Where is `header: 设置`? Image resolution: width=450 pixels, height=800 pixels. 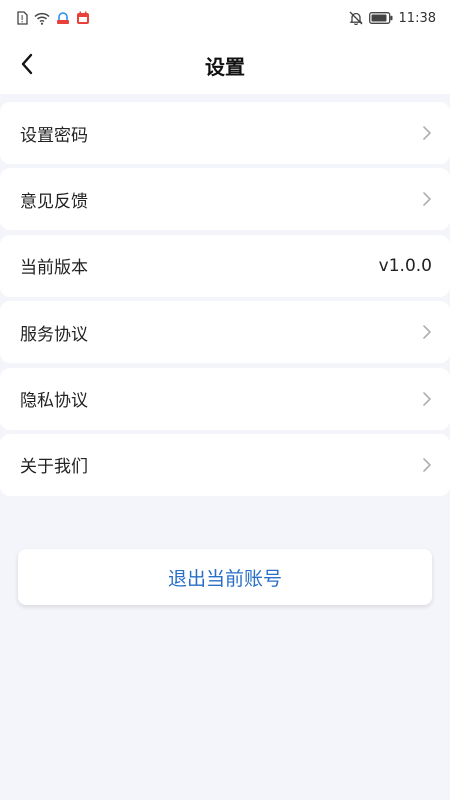 header: 设置 is located at coordinates (225, 65).